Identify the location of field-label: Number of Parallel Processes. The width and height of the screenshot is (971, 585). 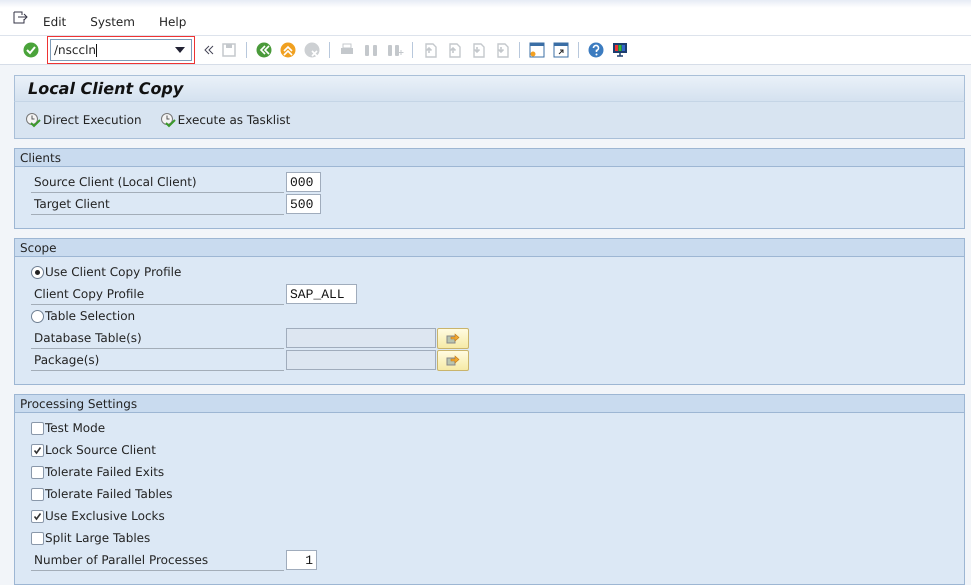
(157, 560).